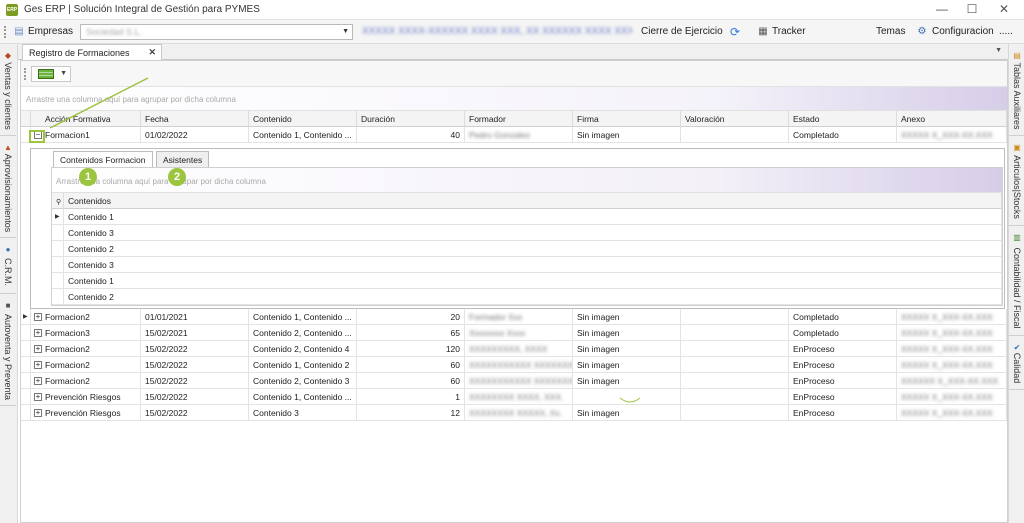  I want to click on column-header: Anexo, so click(952, 119).